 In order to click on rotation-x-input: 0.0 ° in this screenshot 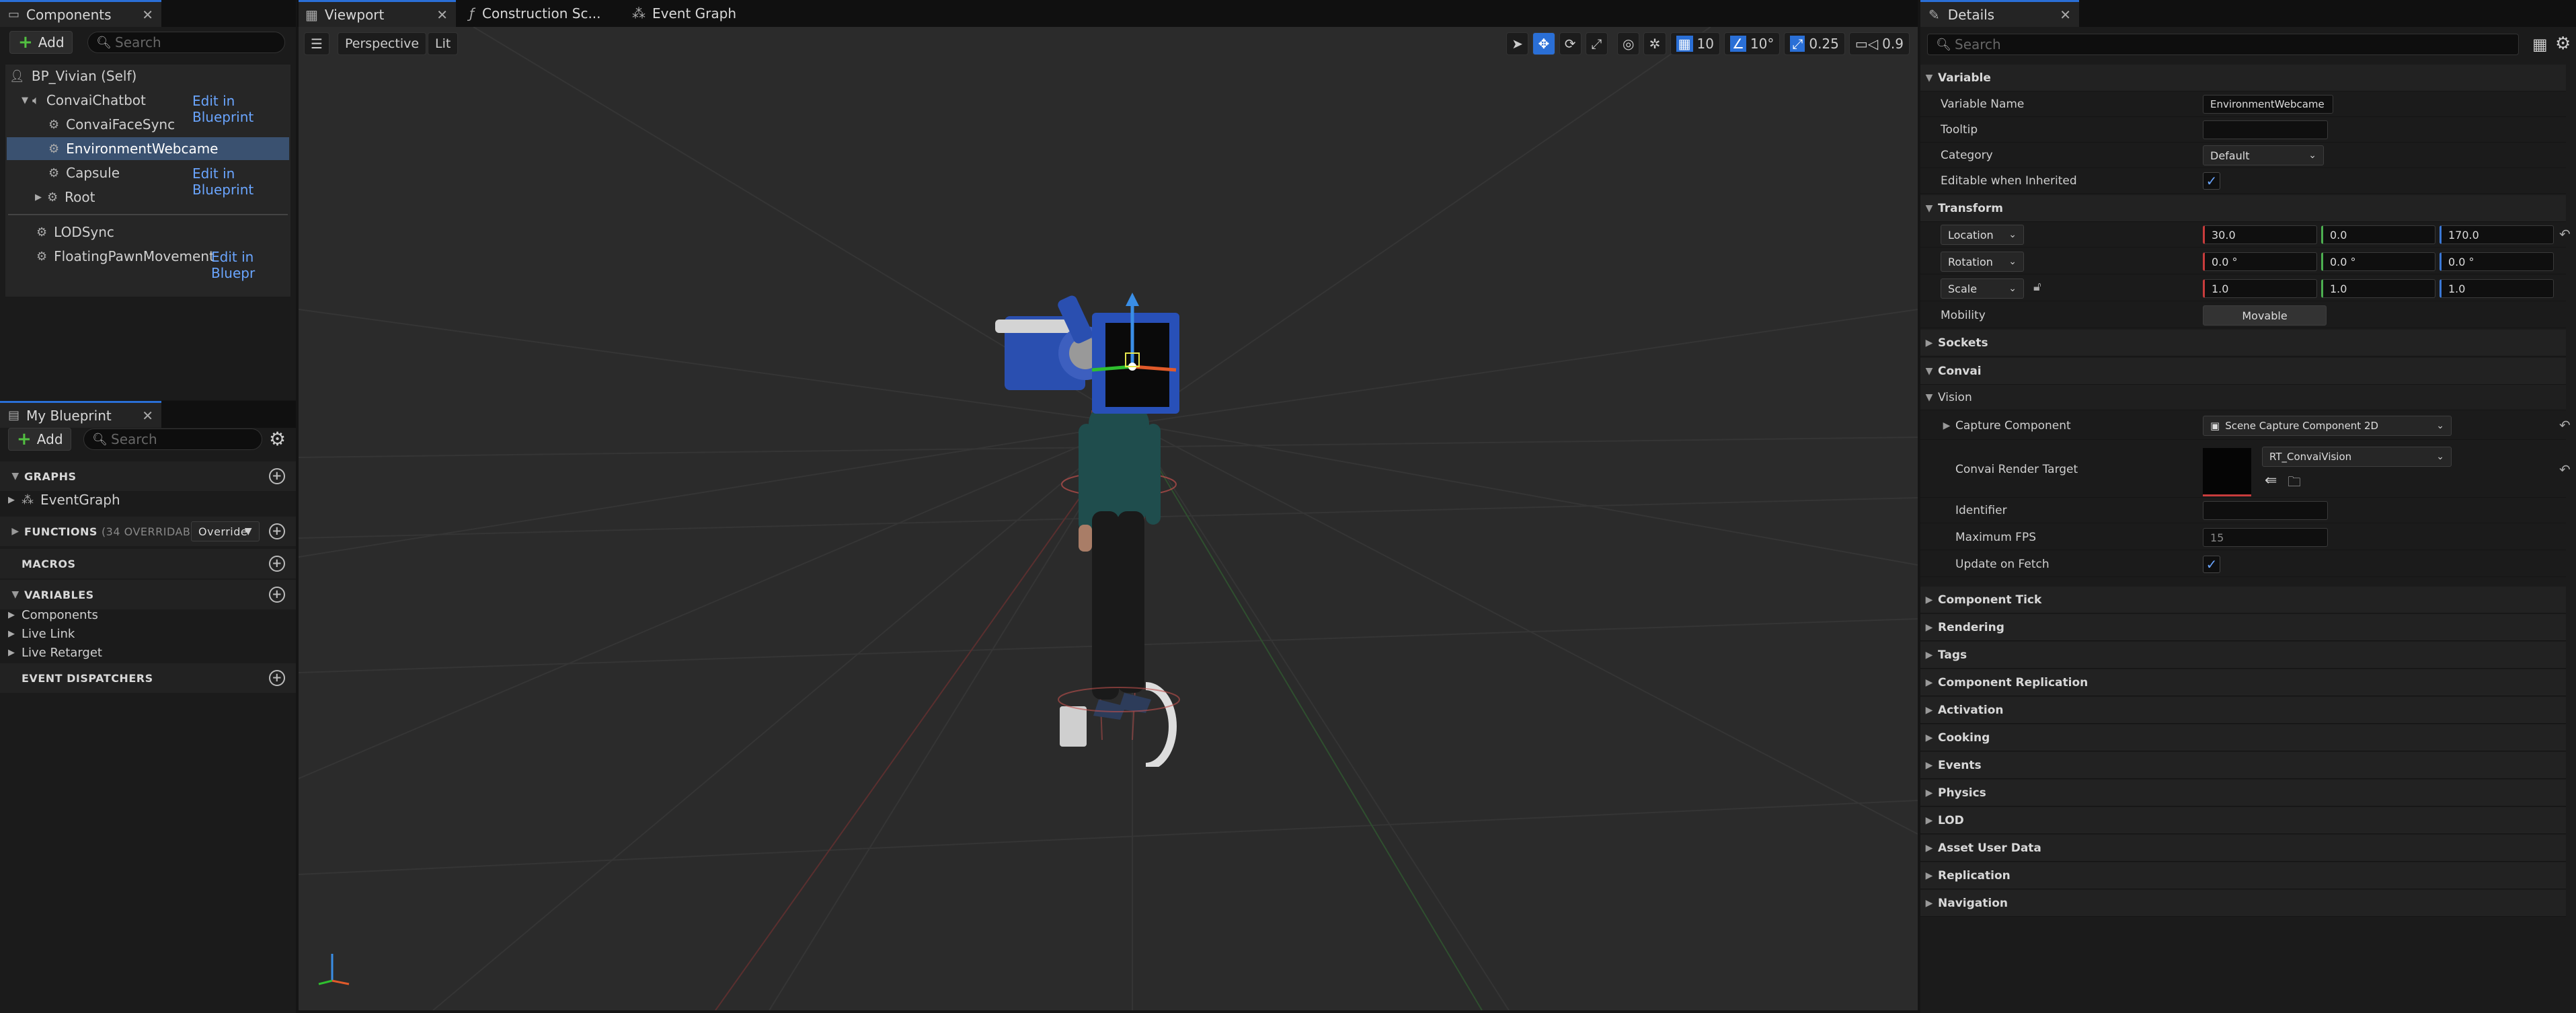, I will do `click(2260, 261)`.